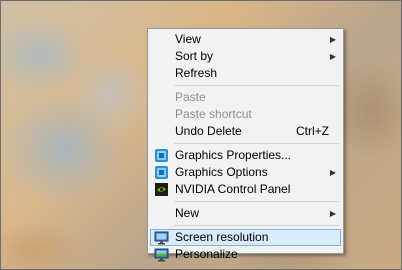 This screenshot has height=270, width=402. Describe the element at coordinates (245, 39) in the screenshot. I see `menu-item-view: View ▶` at that location.